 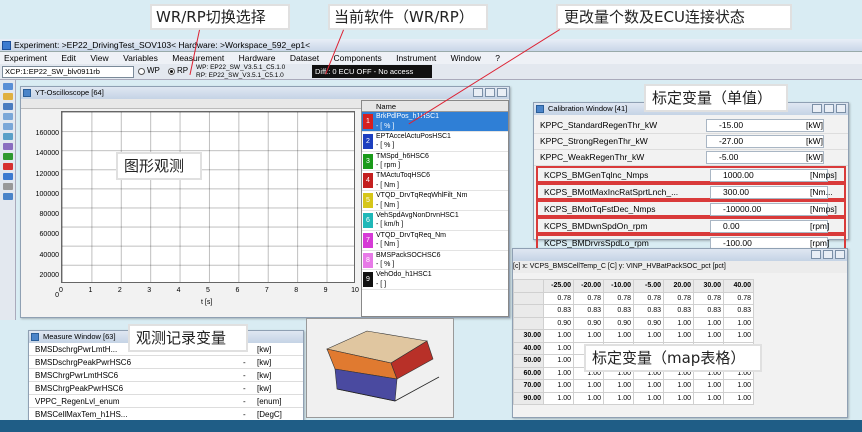 What do you see at coordinates (198, 58) in the screenshot?
I see `menu-measurement: Measurement` at bounding box center [198, 58].